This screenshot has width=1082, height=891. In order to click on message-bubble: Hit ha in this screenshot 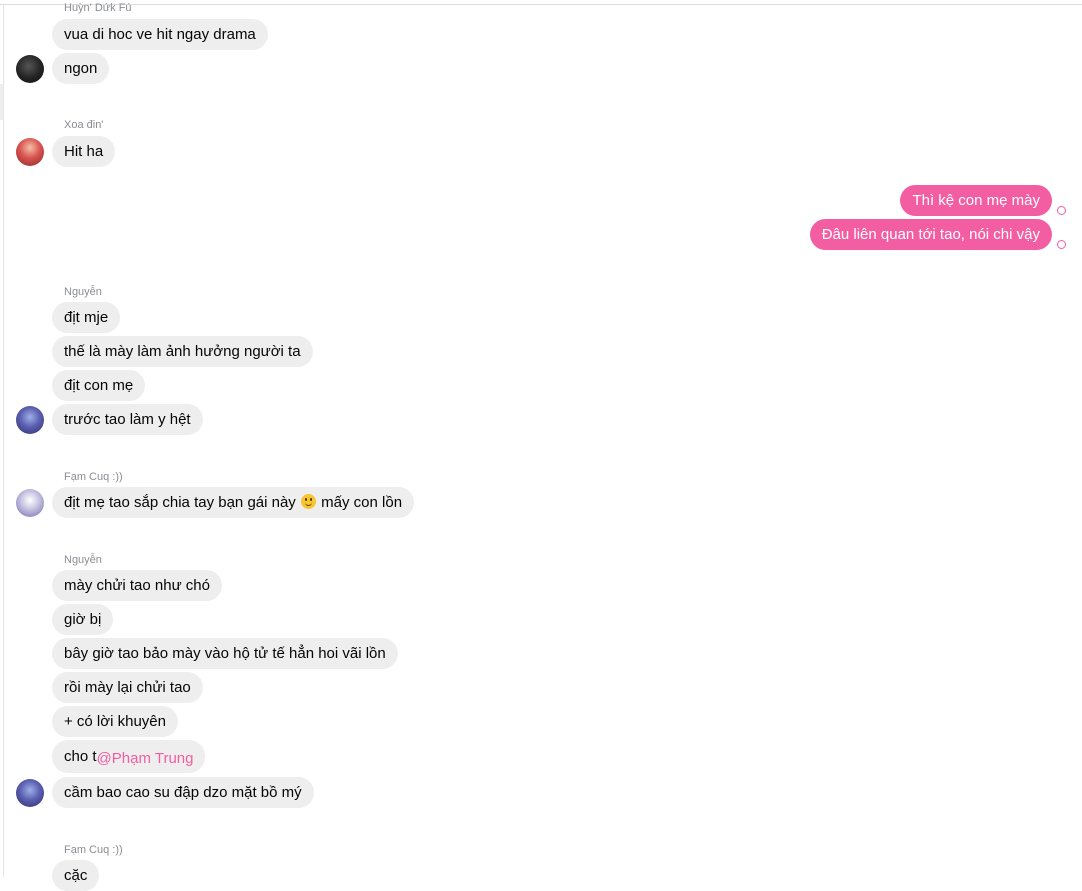, I will do `click(84, 151)`.